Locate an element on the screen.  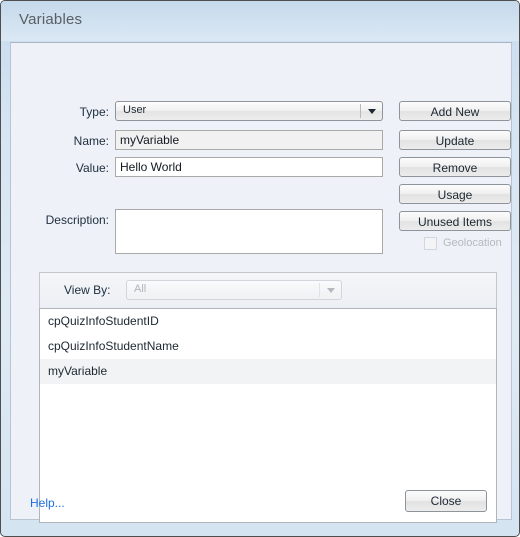
geolocation-label: Geolocation is located at coordinates (472, 243).